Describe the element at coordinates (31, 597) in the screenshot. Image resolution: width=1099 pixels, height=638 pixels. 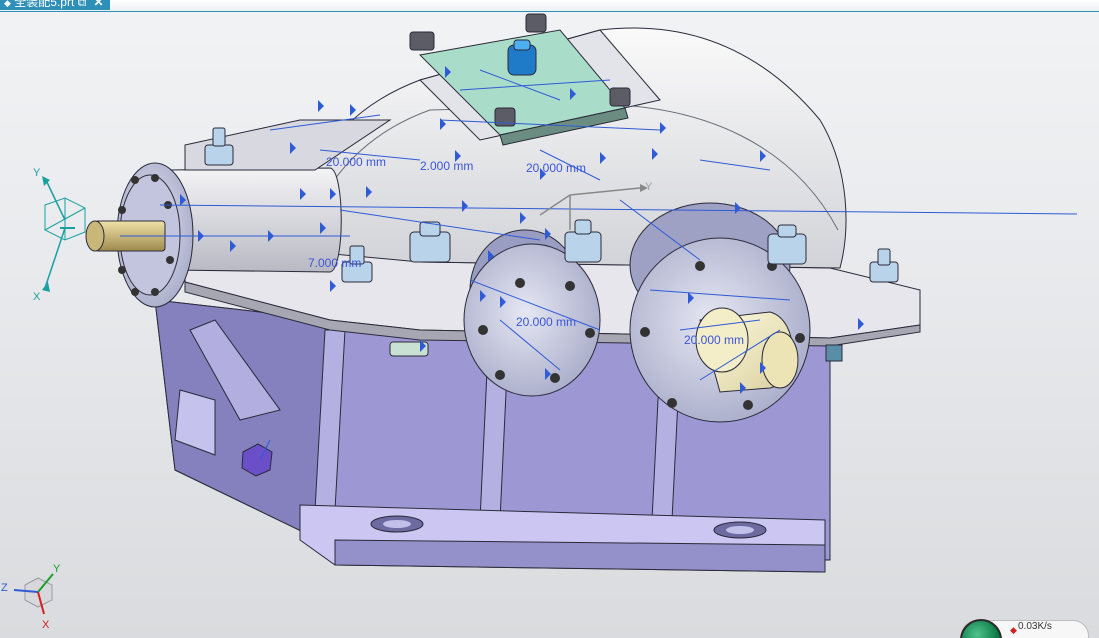
I see `view-triad: Y Z X` at that location.